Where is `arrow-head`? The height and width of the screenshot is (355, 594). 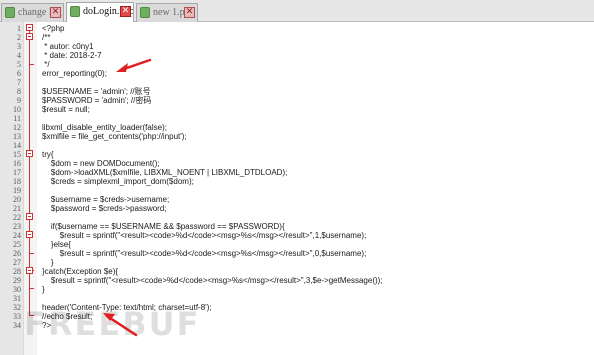
arrow-head is located at coordinates (122, 67).